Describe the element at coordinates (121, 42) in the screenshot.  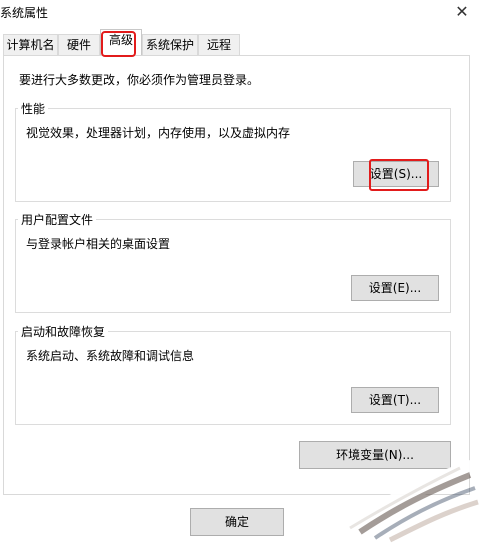
I see `tab-advanced: 高级` at that location.